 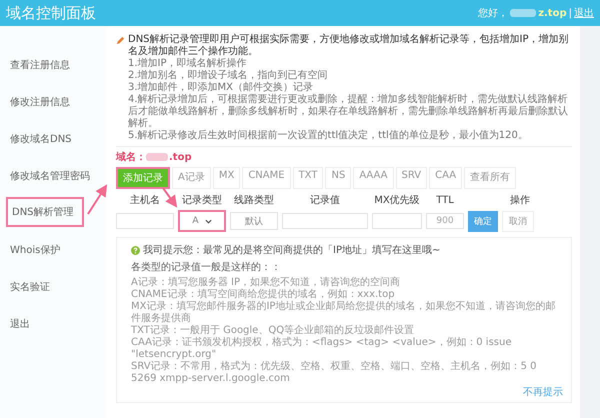 I want to click on sidebar-item: 退出, so click(x=45, y=323).